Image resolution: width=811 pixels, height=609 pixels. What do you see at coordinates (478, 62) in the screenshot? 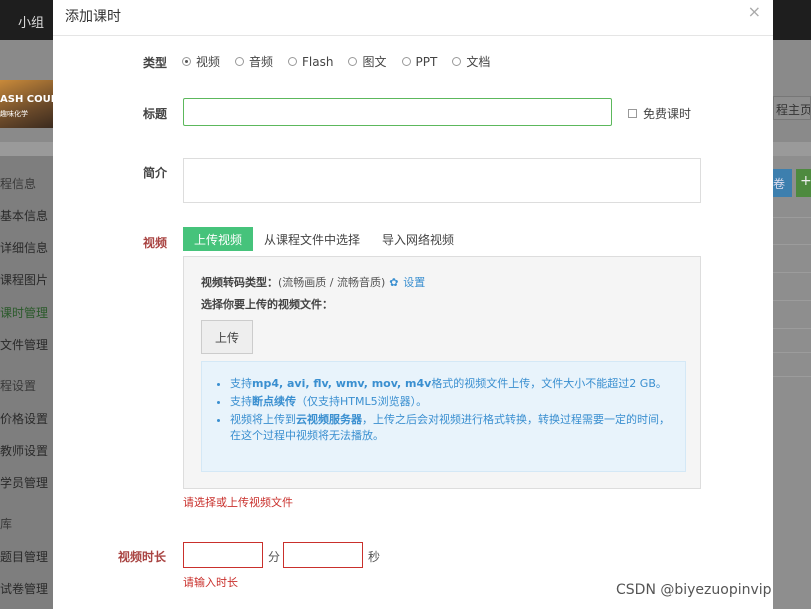
I see `radio-label: 文档` at bounding box center [478, 62].